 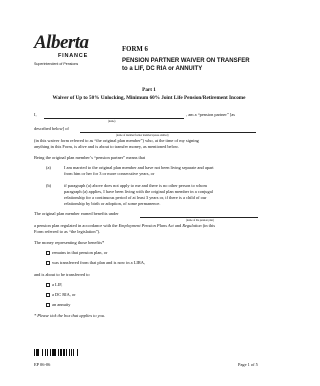 I want to click on logo-wordmark: Alberta, so click(x=61, y=42).